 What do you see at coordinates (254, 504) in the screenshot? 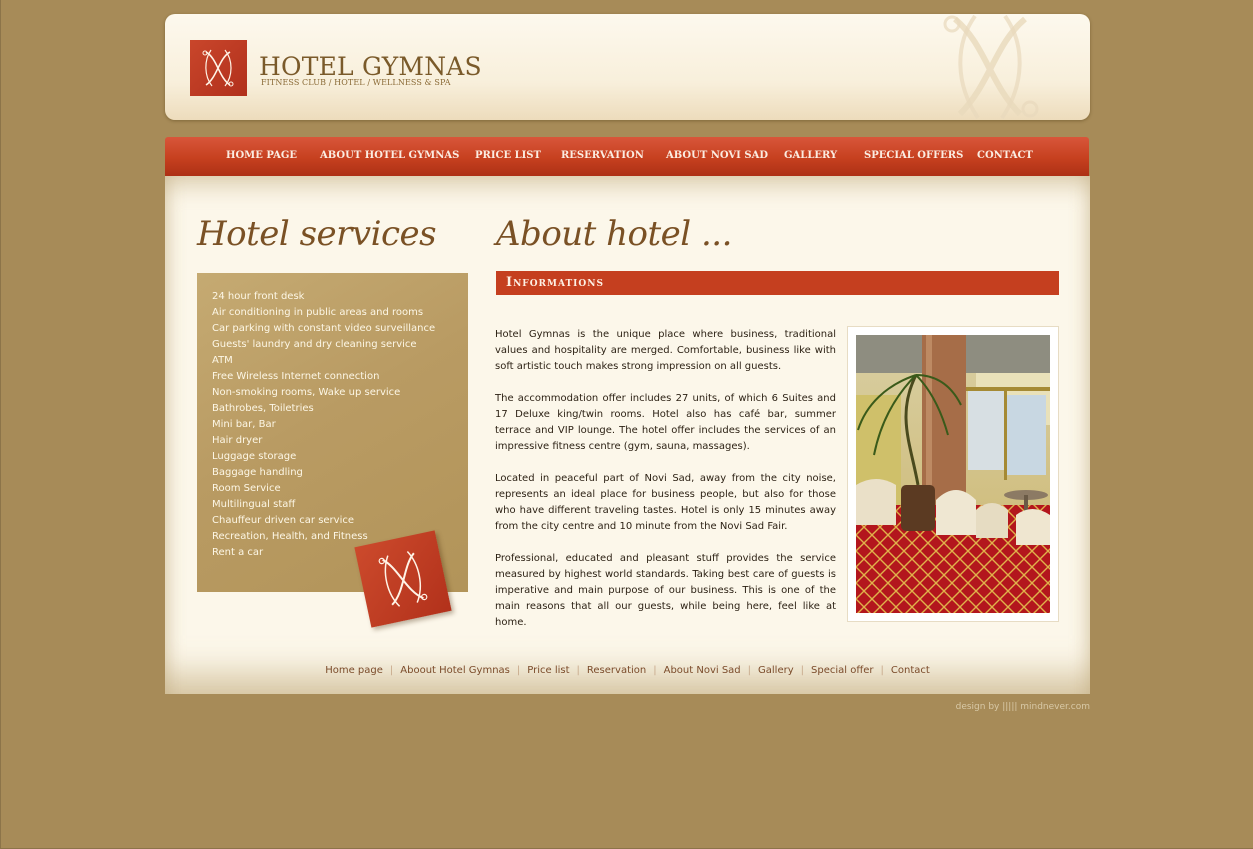
I see `service-item: Multilingual staff` at bounding box center [254, 504].